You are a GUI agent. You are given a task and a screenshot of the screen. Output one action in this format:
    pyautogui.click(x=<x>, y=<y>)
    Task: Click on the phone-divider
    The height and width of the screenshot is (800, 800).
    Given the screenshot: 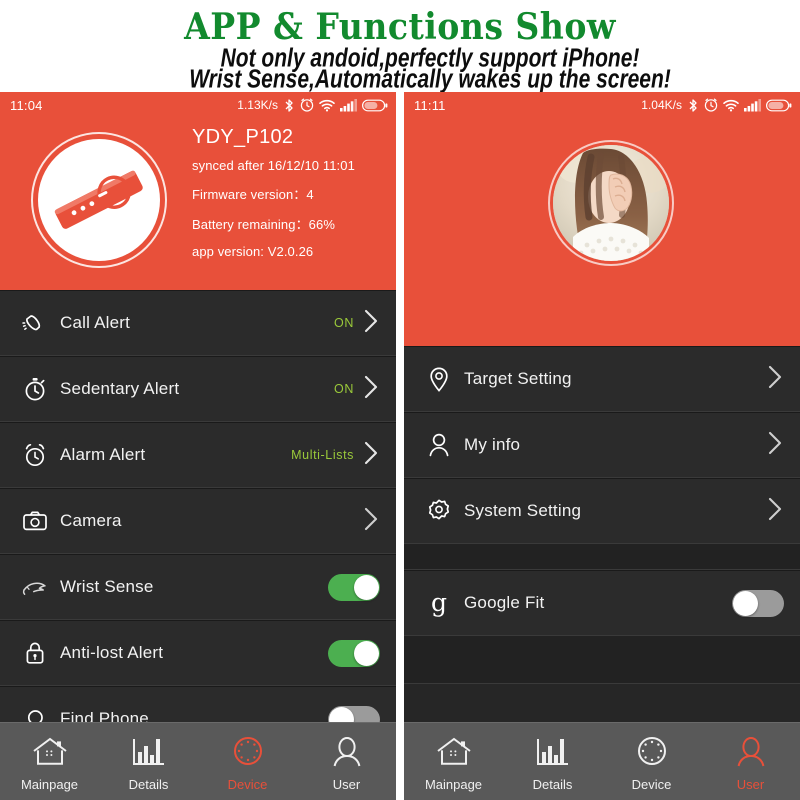 What is the action you would take?
    pyautogui.click(x=400, y=446)
    